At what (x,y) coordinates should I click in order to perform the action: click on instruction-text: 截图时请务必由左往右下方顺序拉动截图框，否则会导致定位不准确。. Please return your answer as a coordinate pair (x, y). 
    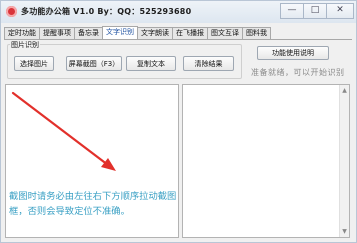
    Looking at the image, I should click on (93, 204).